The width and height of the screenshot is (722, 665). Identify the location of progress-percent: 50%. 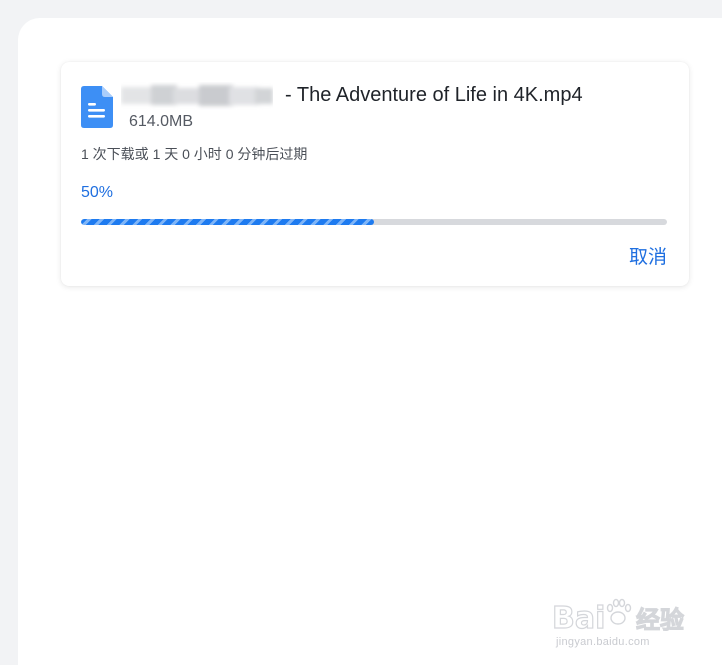
(97, 192).